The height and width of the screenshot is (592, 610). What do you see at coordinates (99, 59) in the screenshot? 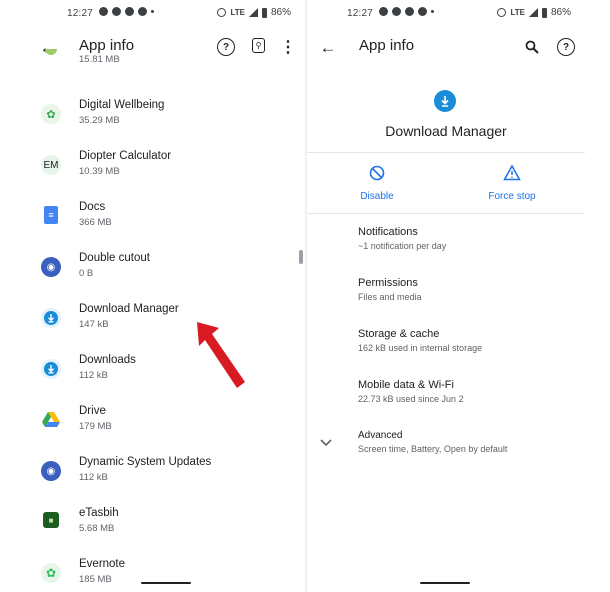
I see `app-size: 15.81 MB` at bounding box center [99, 59].